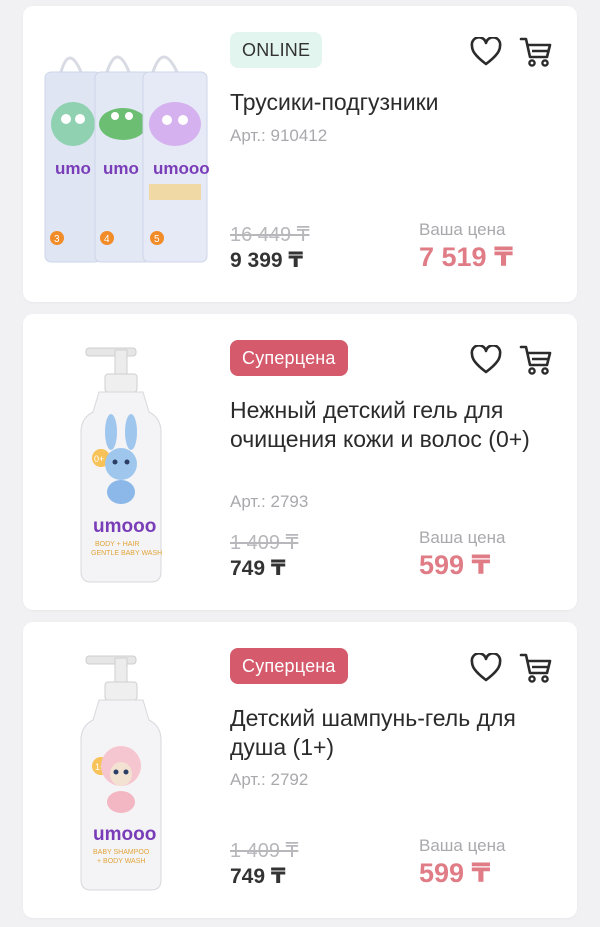  What do you see at coordinates (269, 501) in the screenshot?
I see `product-sku: Арт.: 2793` at bounding box center [269, 501].